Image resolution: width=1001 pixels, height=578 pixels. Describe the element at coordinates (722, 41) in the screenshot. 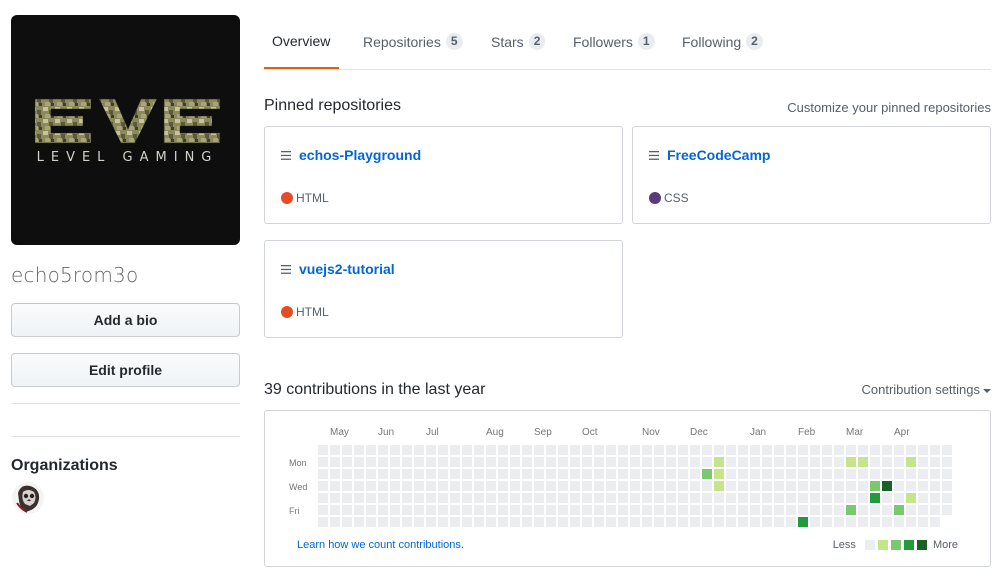

I see `tab-following: Following 2` at that location.